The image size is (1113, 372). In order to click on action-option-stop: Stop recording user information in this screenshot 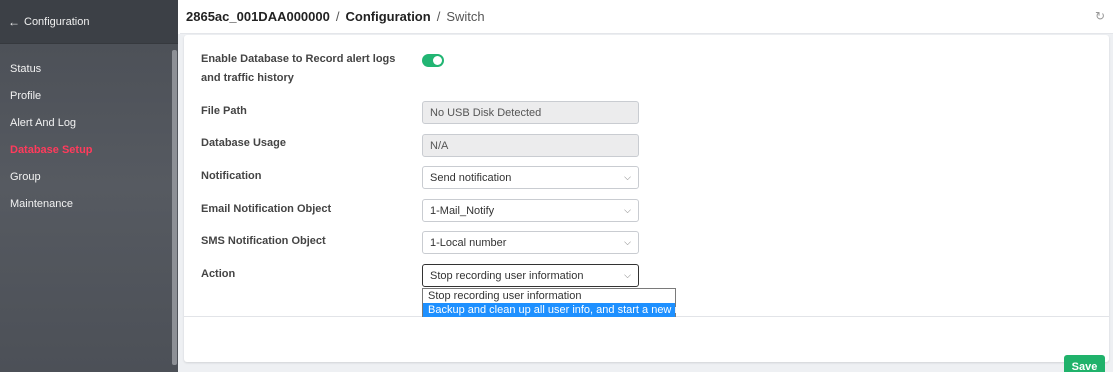, I will do `click(549, 296)`.